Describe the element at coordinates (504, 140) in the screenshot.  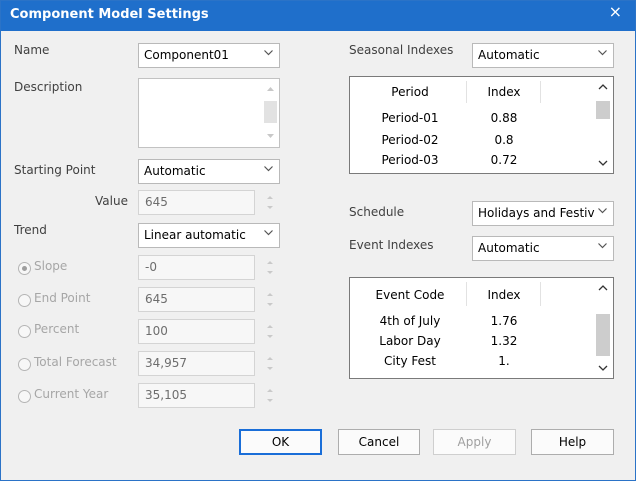
I see `index-cell: 0.8` at that location.